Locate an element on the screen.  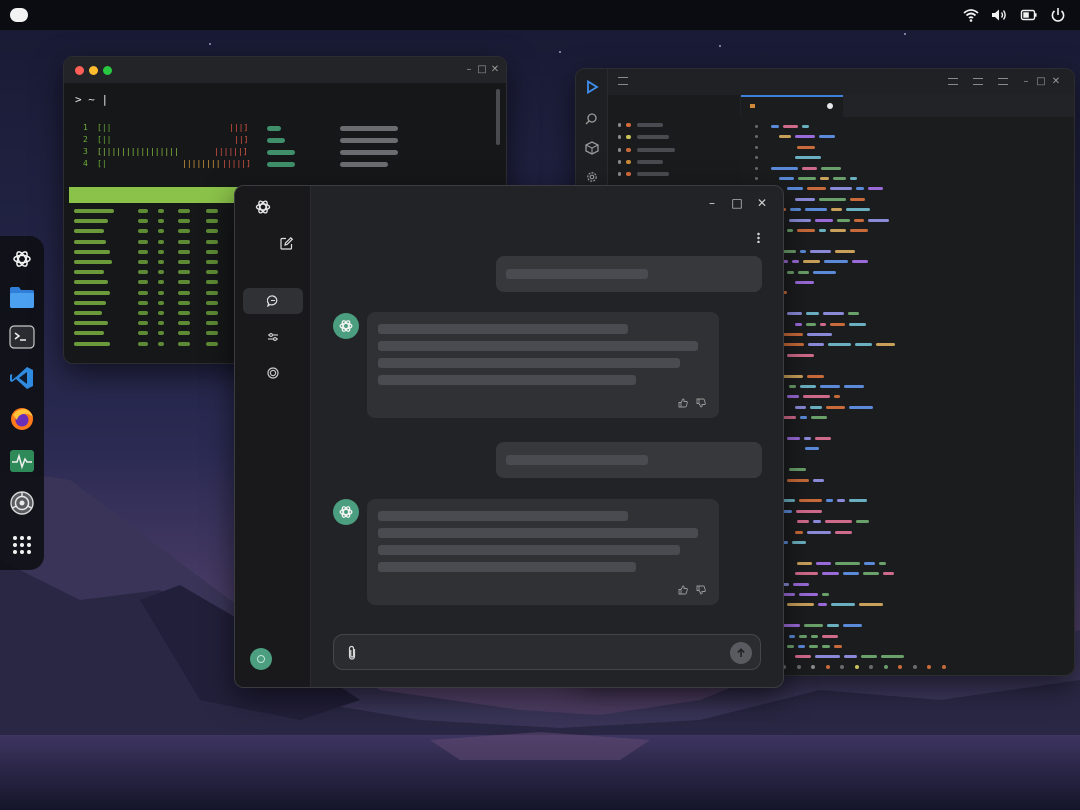
activities-button is located at coordinates (19, 15).